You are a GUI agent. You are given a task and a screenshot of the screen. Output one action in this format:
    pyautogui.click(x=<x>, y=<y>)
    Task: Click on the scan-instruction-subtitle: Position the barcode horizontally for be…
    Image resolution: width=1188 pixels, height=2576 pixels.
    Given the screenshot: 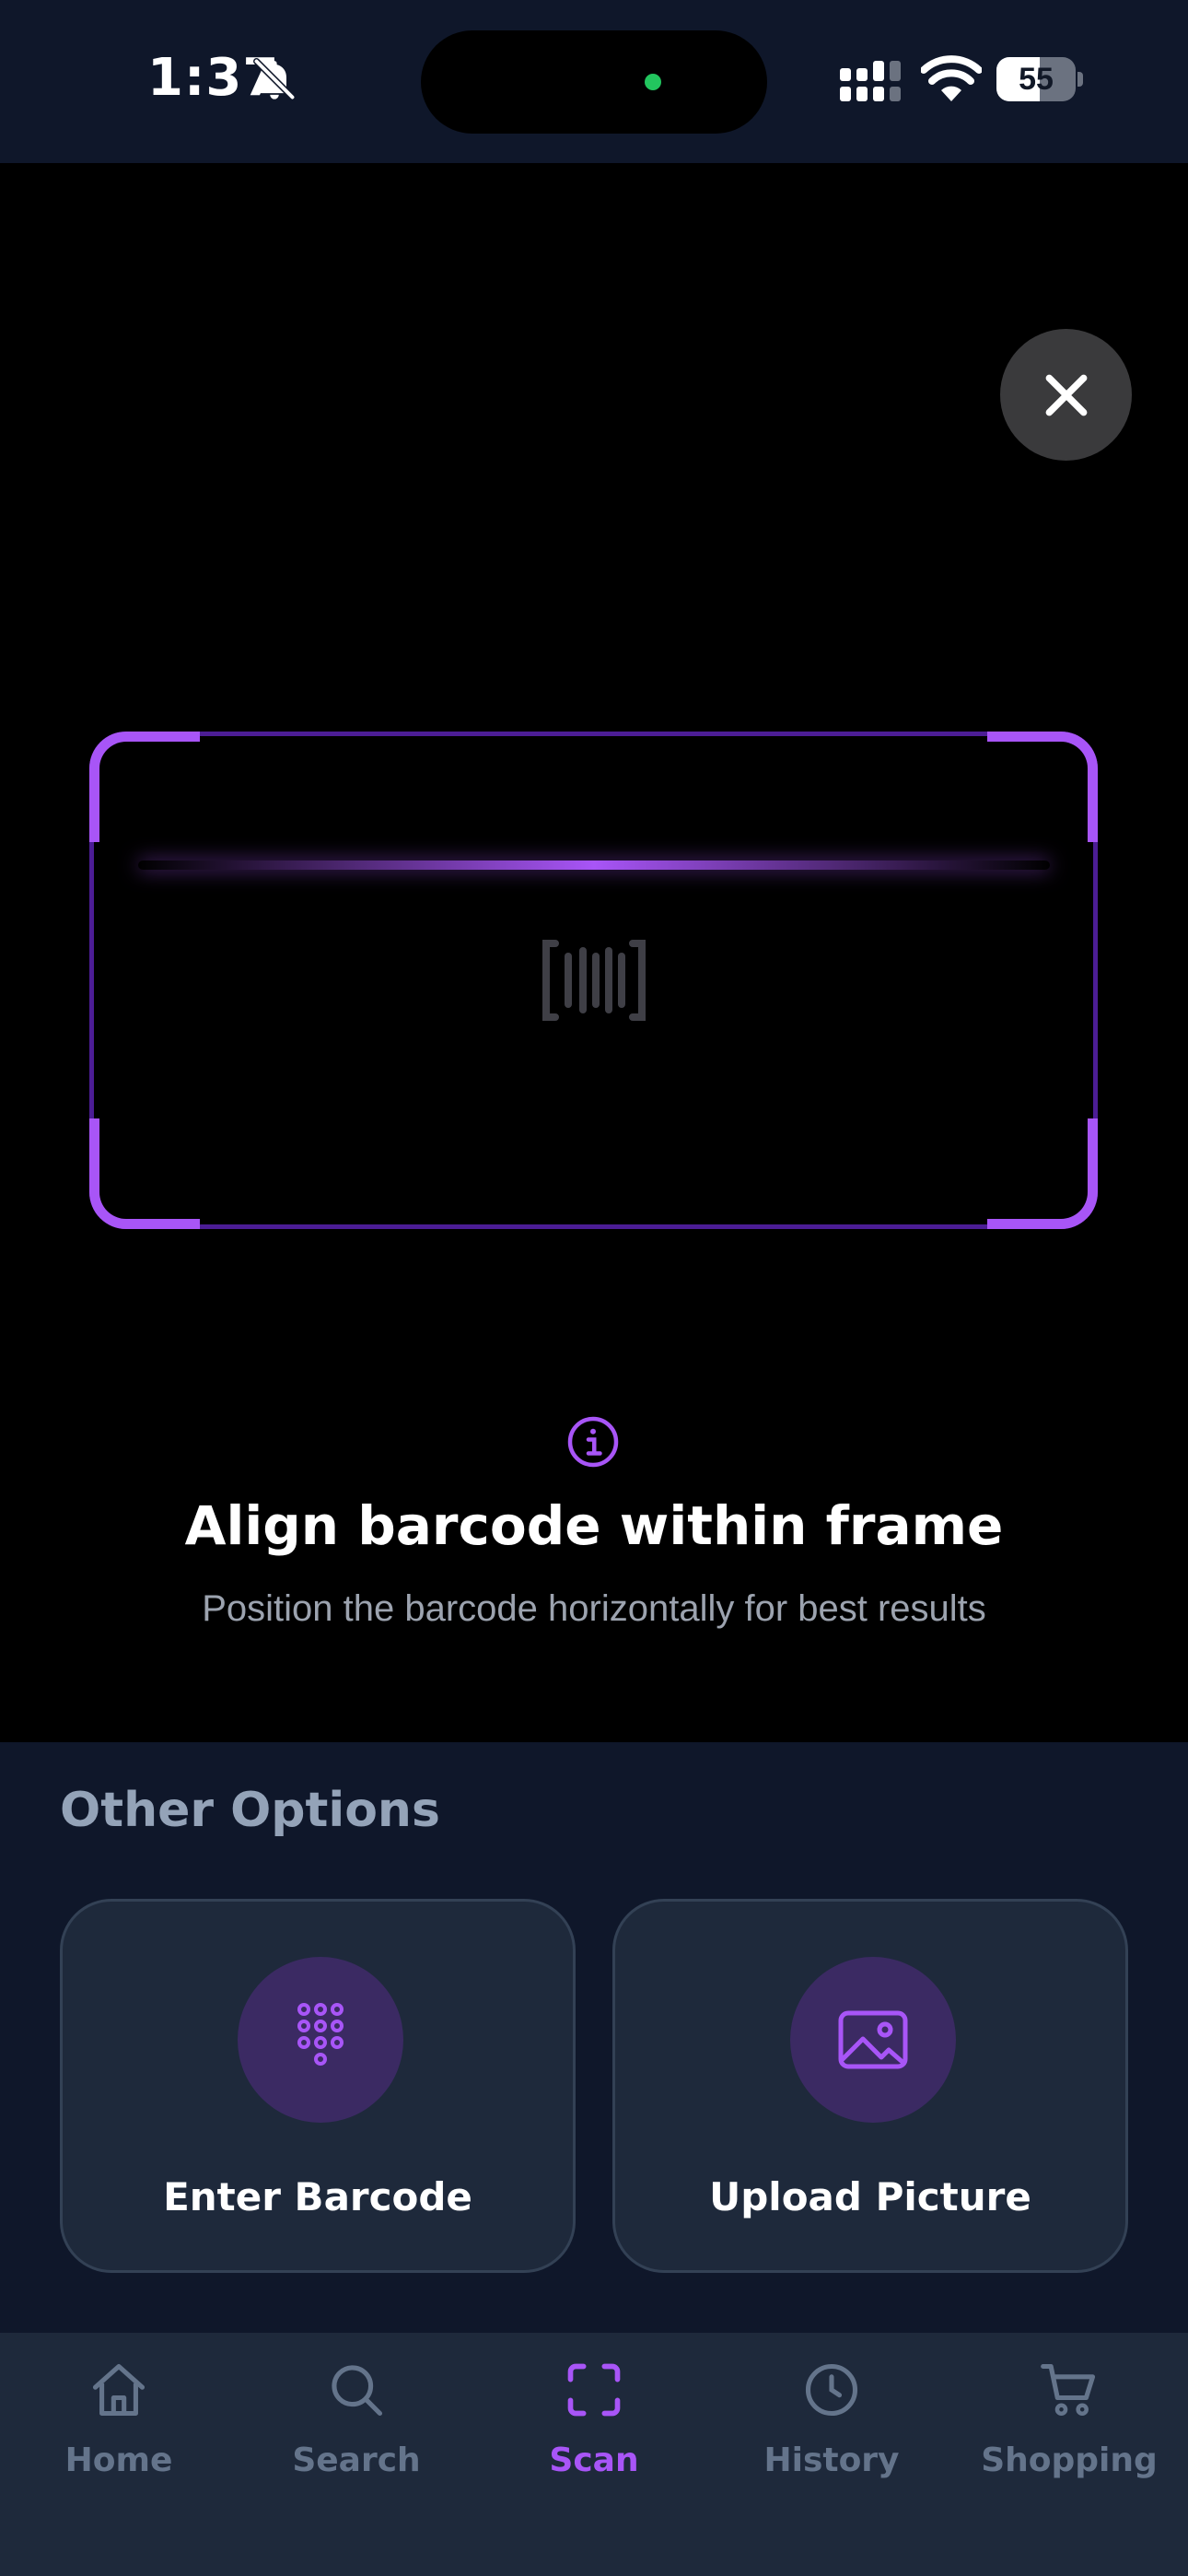 What is the action you would take?
    pyautogui.click(x=594, y=1608)
    